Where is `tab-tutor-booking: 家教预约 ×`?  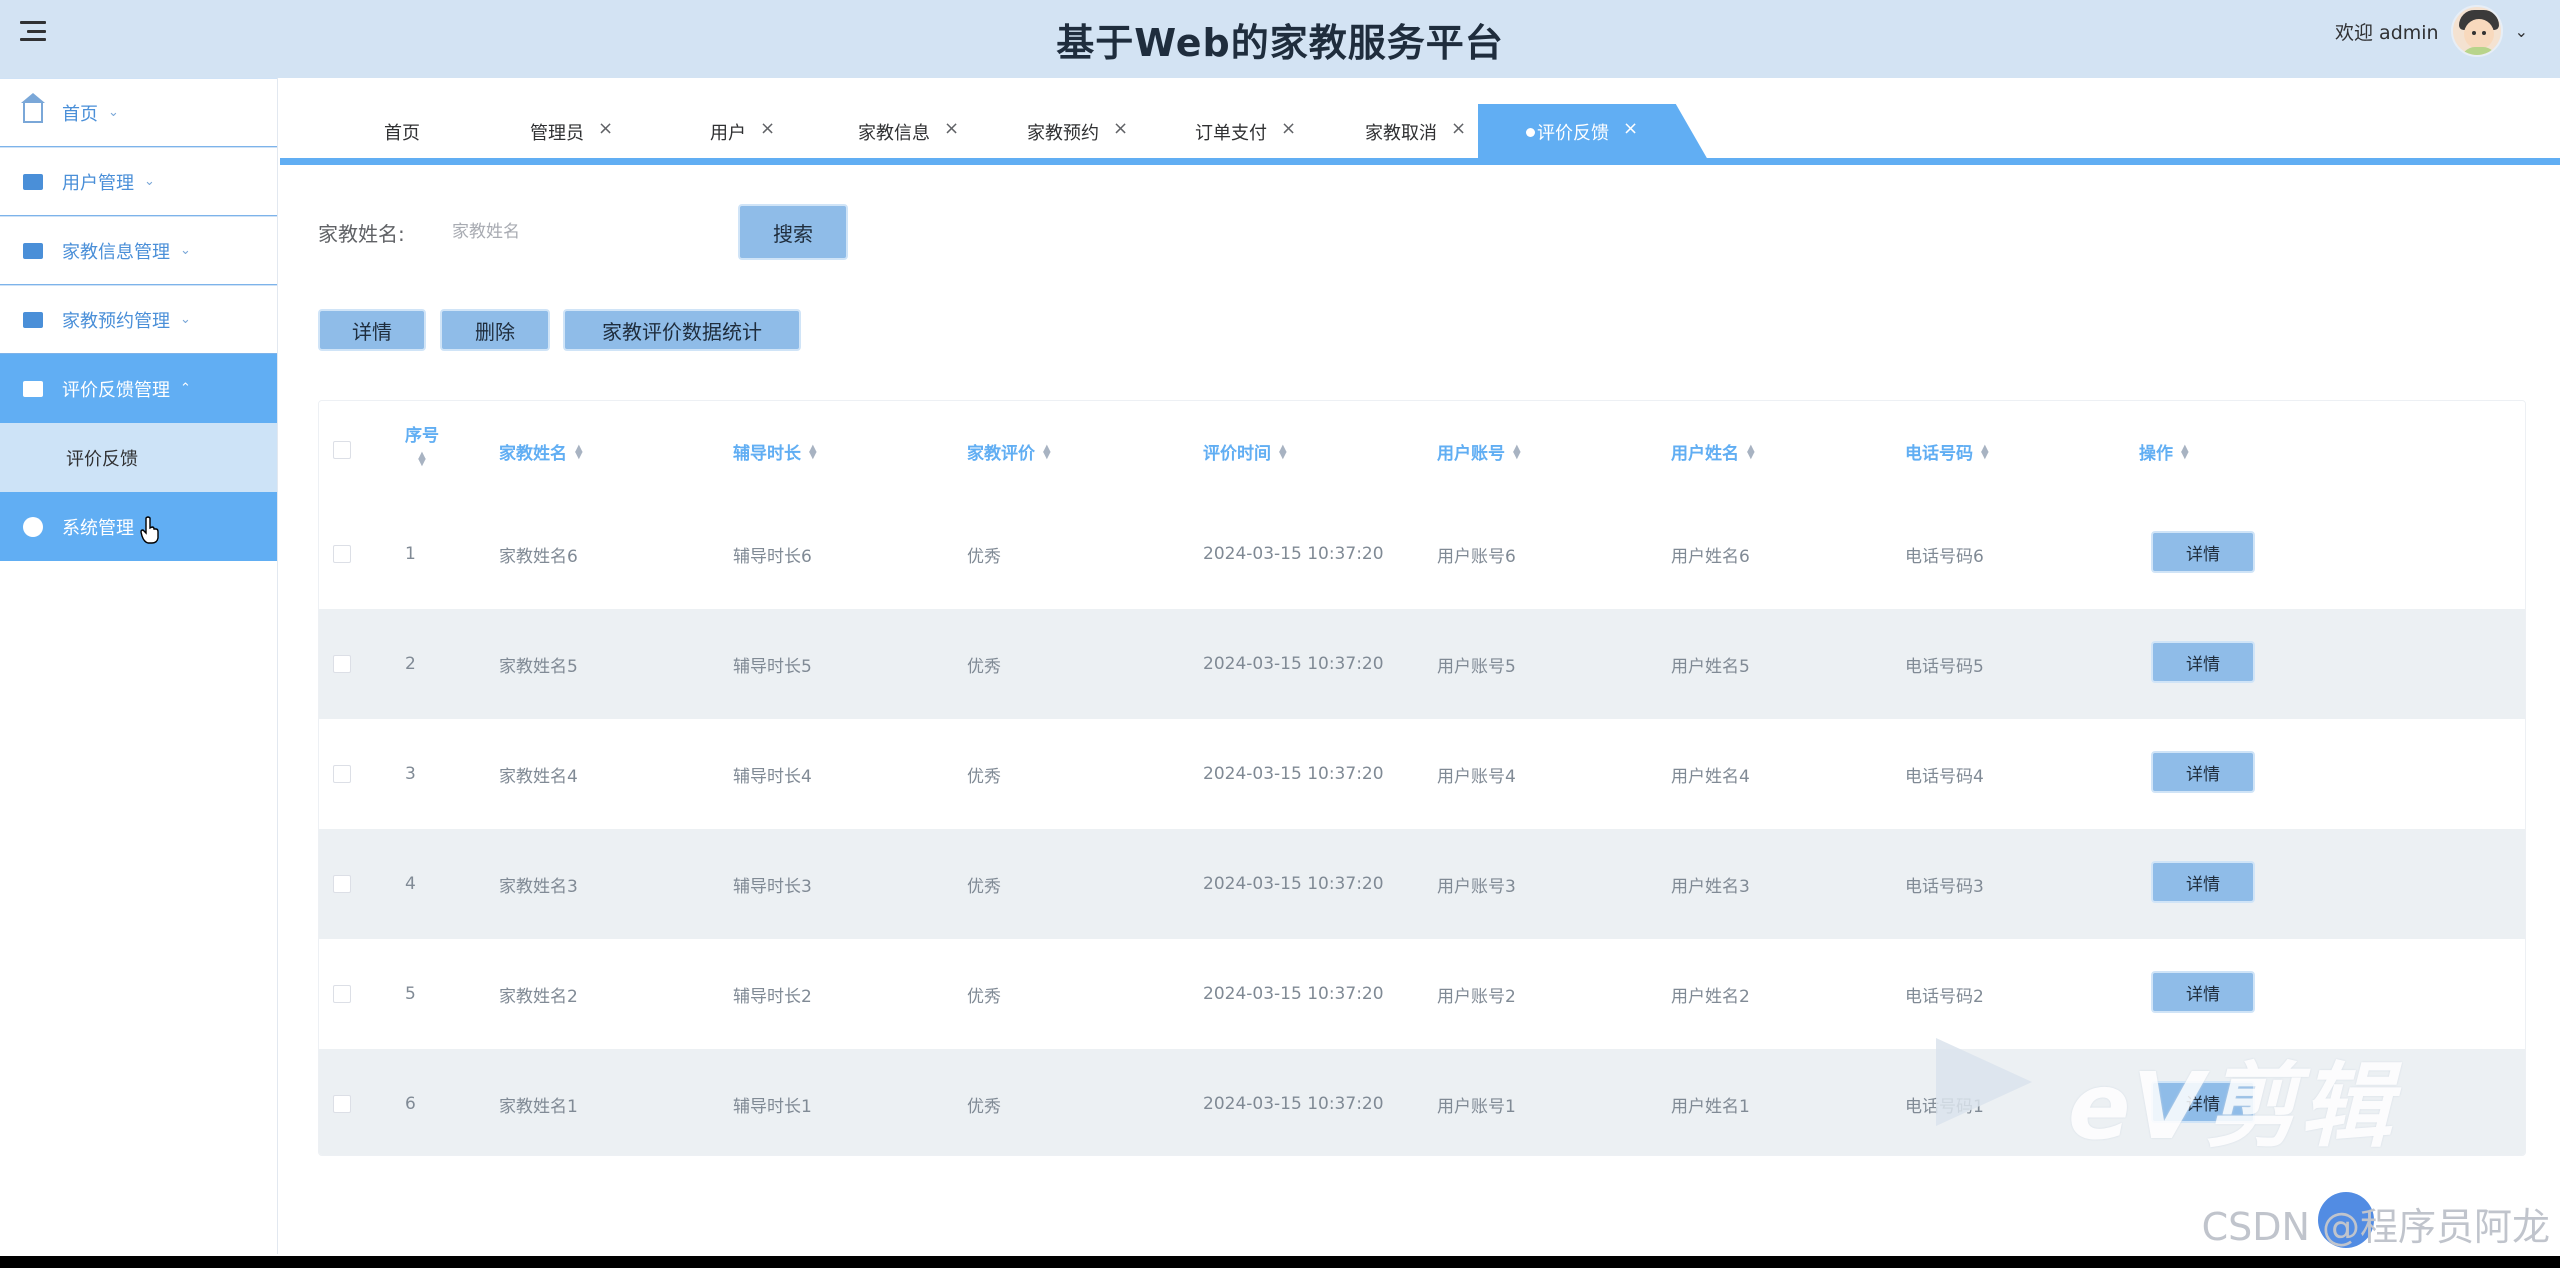 tab-tutor-booking: 家教预约 × is located at coordinates (1077, 132).